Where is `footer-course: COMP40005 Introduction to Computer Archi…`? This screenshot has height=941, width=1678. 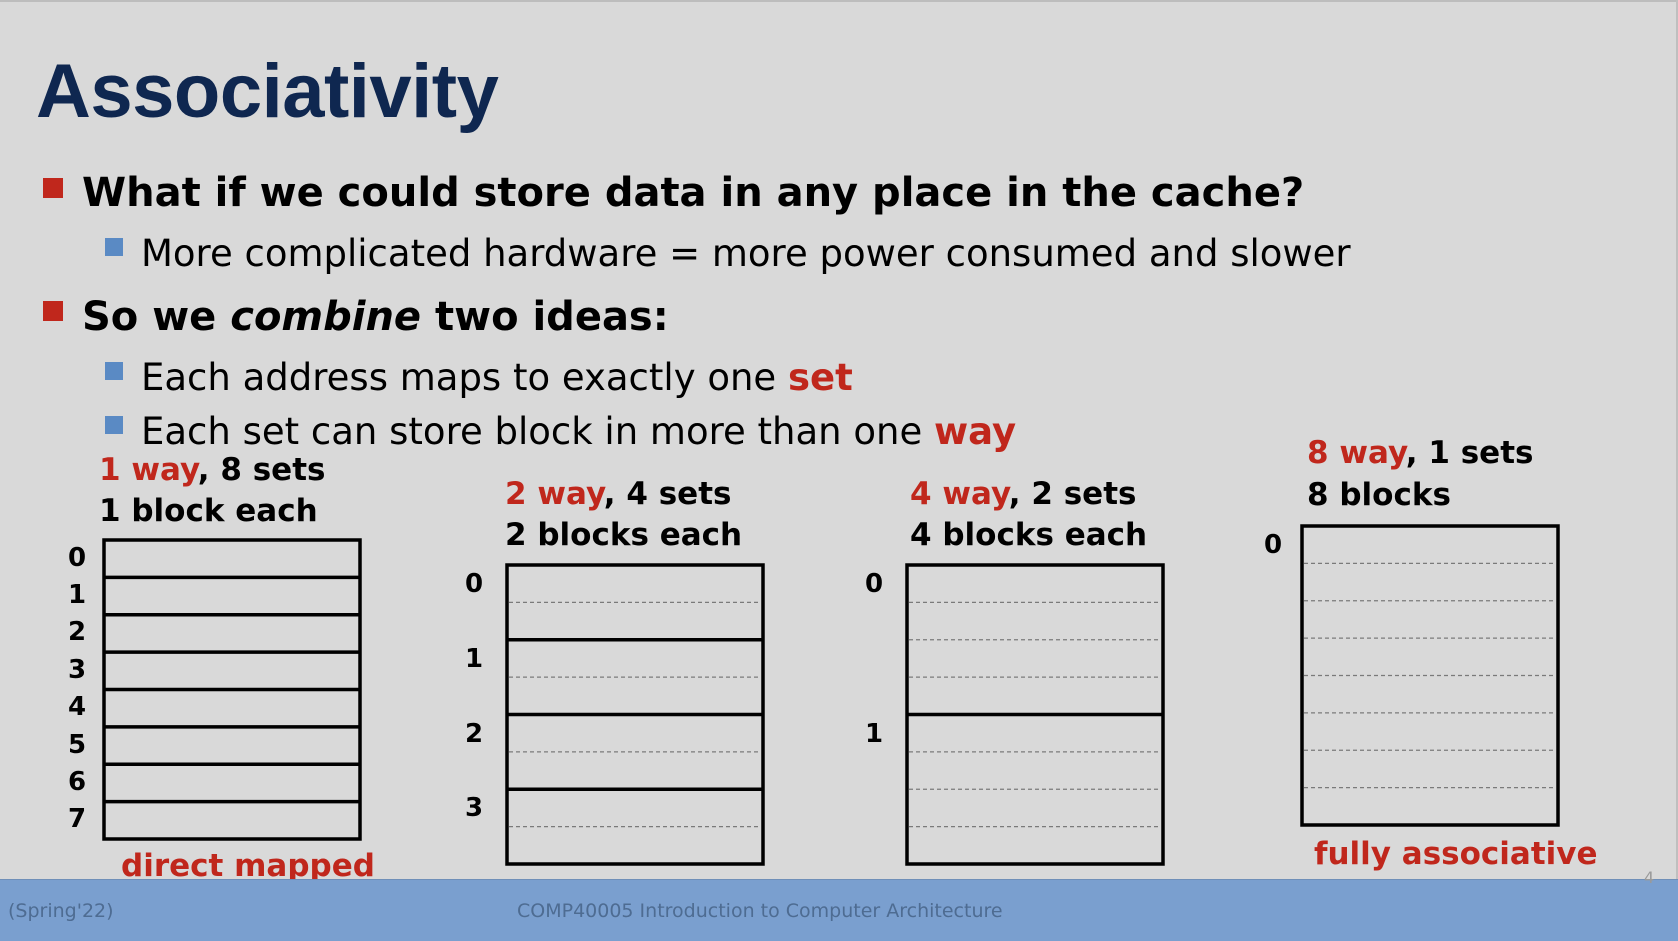
footer-course: COMP40005 Introduction to Computer Archi… is located at coordinates (760, 911).